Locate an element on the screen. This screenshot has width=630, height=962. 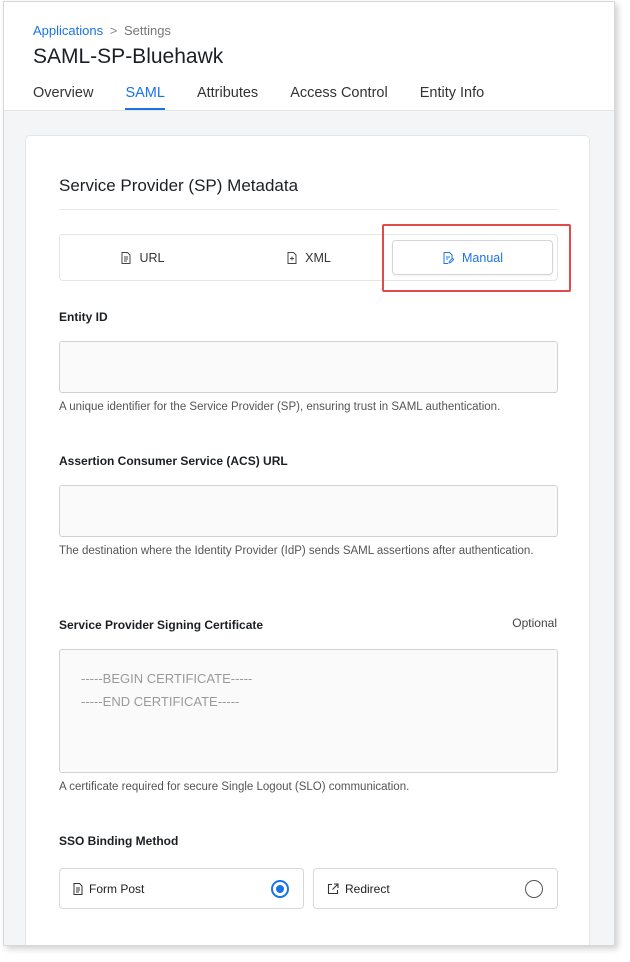
form-post-label: Form Post is located at coordinates (117, 888).